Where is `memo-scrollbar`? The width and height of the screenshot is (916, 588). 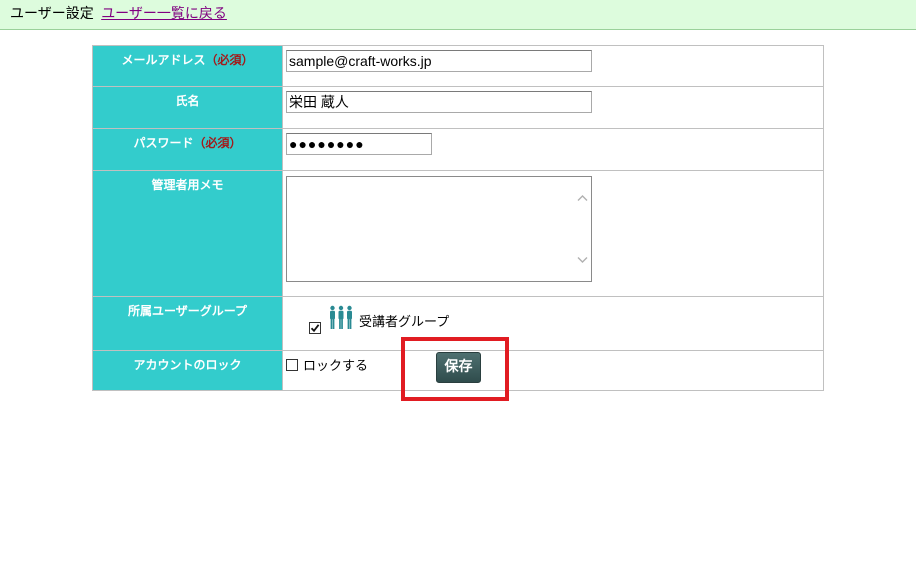
memo-scrollbar is located at coordinates (582, 229).